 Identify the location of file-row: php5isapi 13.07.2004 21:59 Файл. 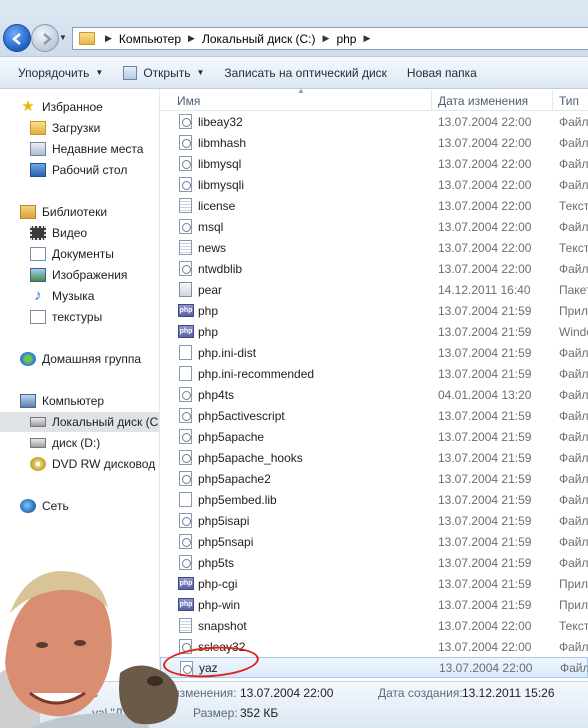
(374, 520).